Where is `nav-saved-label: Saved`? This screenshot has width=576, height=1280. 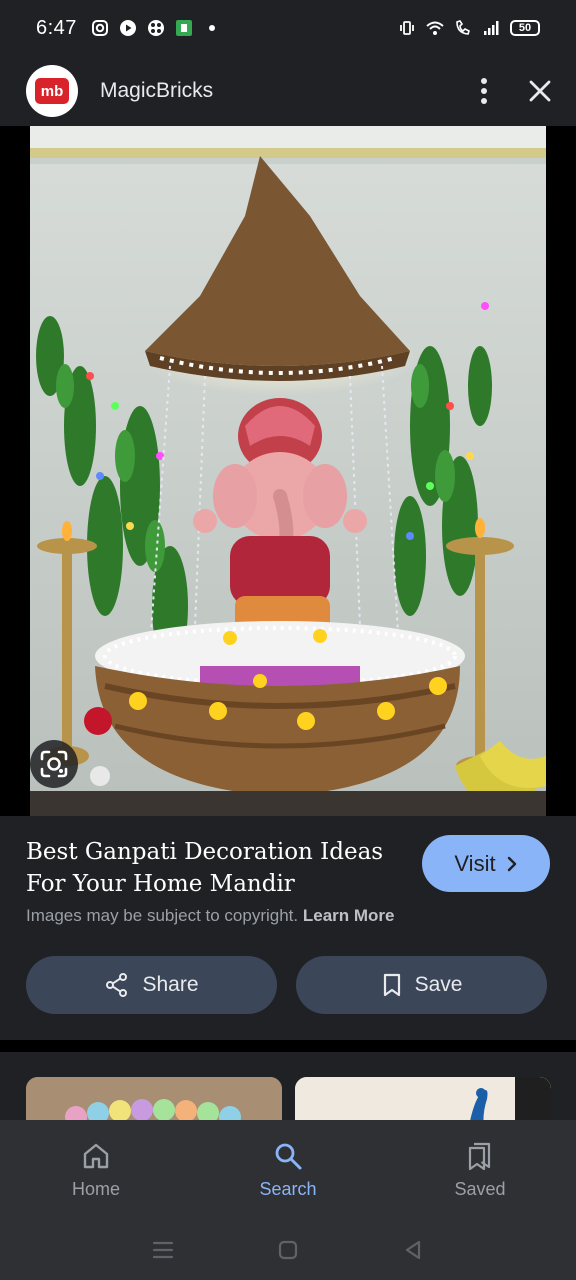 nav-saved-label: Saved is located at coordinates (480, 1188).